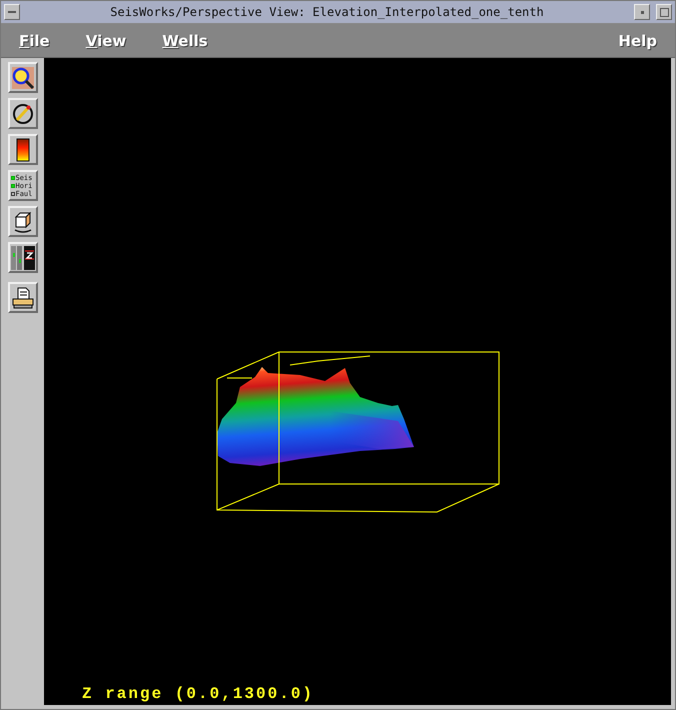 This screenshot has height=710, width=676. I want to click on menu-item: File, so click(34, 41).